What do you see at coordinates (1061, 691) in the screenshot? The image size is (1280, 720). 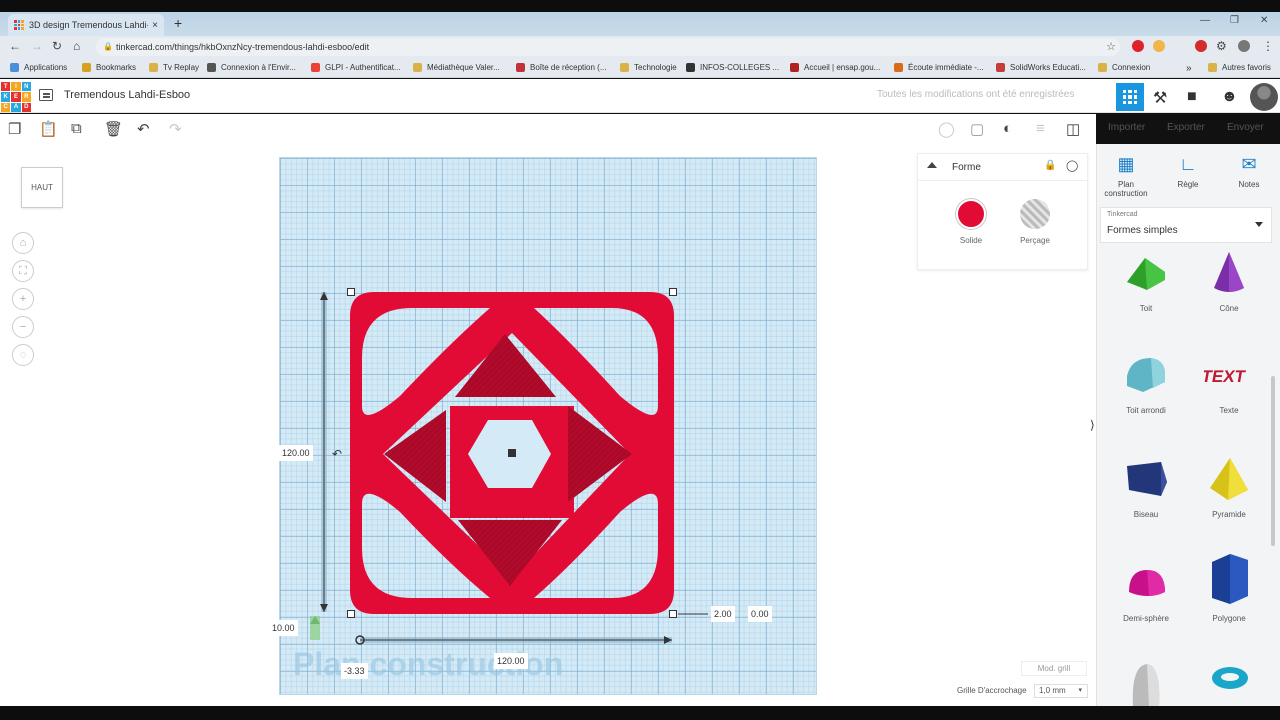 I see `snap-grid-select: 1,0 mm ▾` at bounding box center [1061, 691].